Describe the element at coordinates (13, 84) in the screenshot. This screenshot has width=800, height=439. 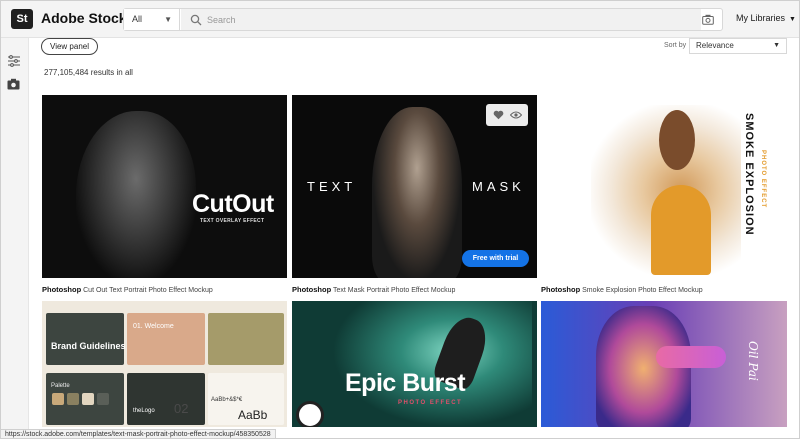
I see `camera-icon` at that location.